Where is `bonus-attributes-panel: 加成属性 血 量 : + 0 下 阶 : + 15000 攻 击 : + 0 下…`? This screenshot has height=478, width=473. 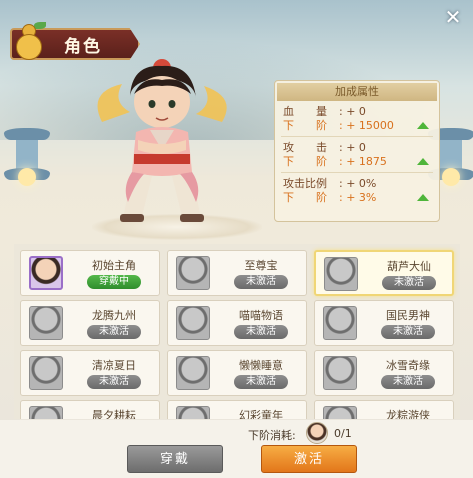
bonus-attributes-panel: 加成属性 血 量 : + 0 下 阶 : + 15000 攻 击 : + 0 下… is located at coordinates (357, 151).